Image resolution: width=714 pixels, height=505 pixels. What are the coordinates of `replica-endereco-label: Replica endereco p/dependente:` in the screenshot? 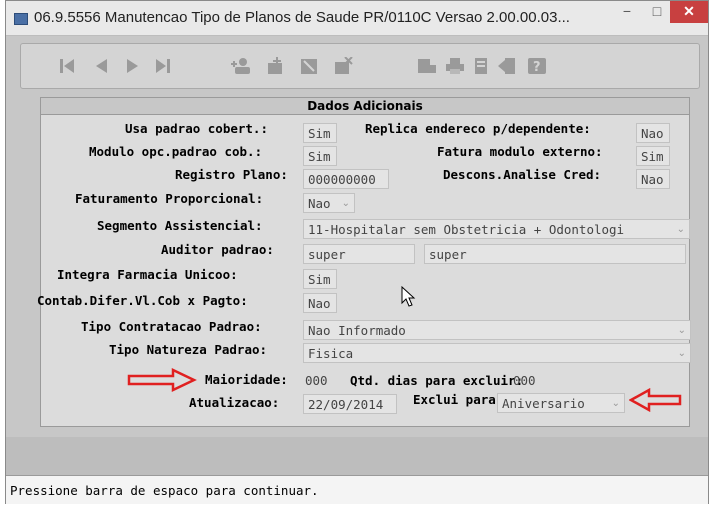 It's located at (478, 128).